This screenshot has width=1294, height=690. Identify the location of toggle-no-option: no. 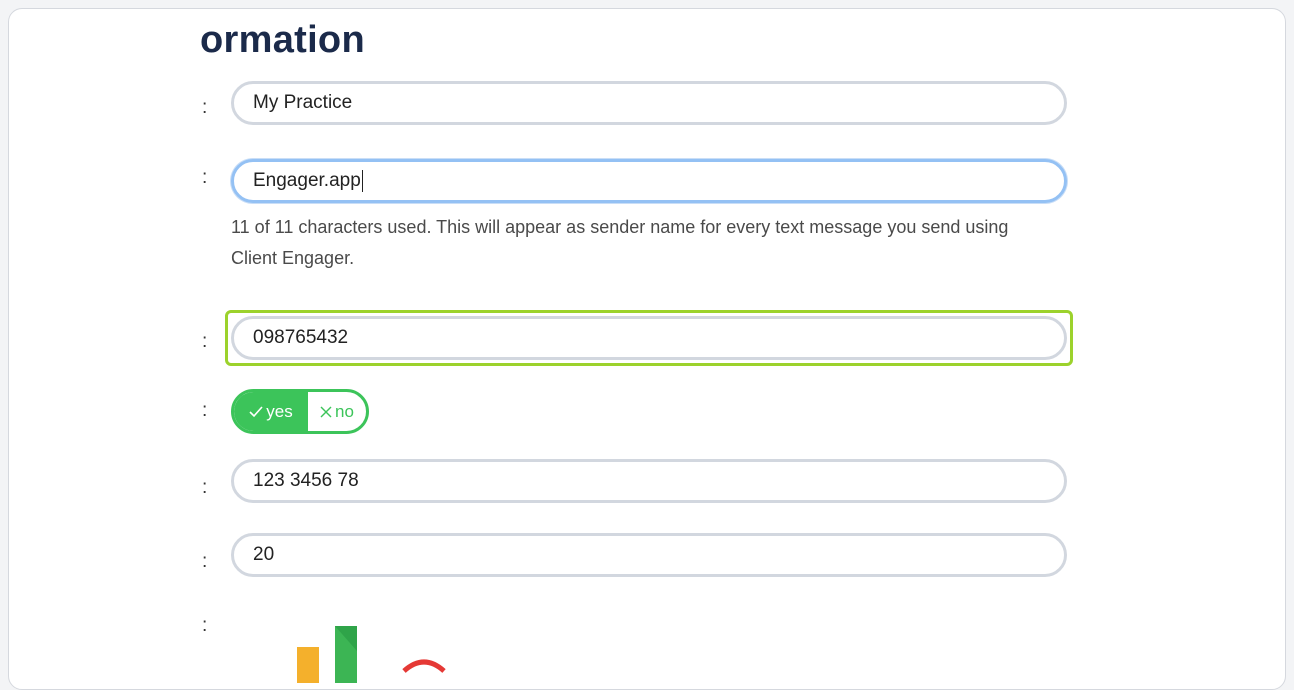
(337, 411).